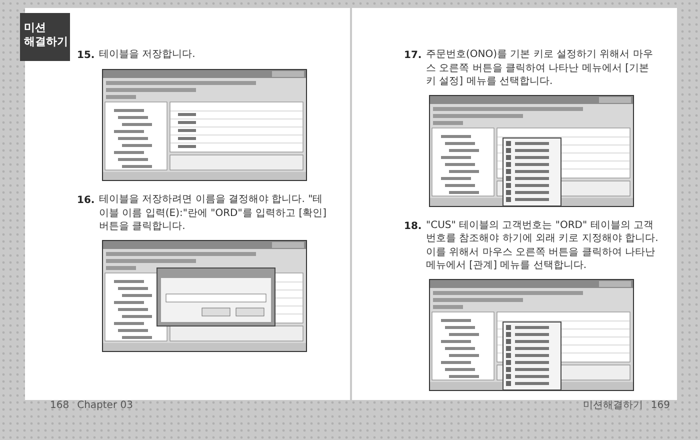 Image resolution: width=700 pixels, height=440 pixels. I want to click on chapter-label: Chapter 03, so click(105, 405).